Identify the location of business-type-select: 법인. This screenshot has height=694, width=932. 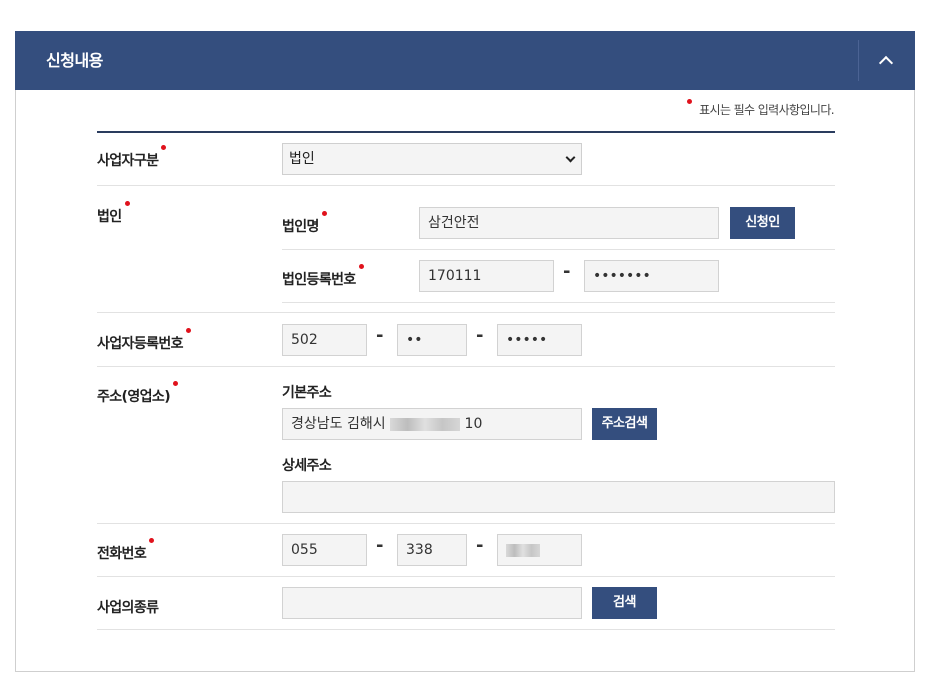
(432, 159).